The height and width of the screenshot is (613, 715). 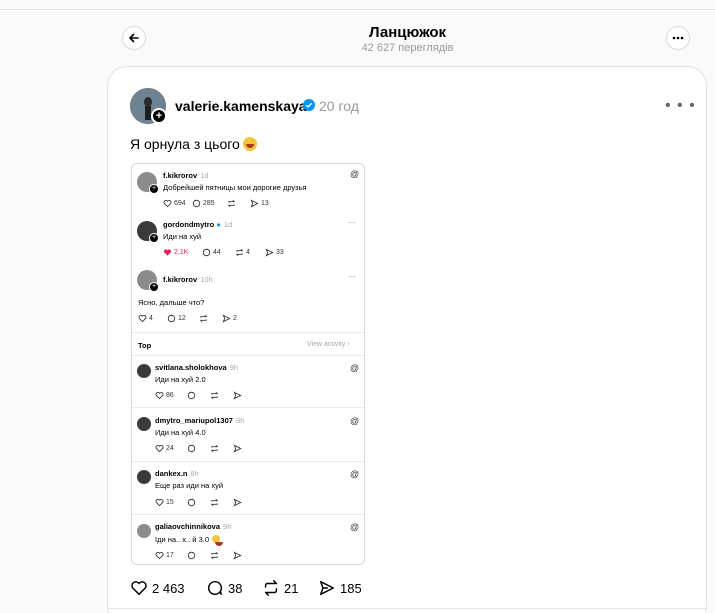 I want to click on post-text-content: Я орнула з цього, so click(x=185, y=144).